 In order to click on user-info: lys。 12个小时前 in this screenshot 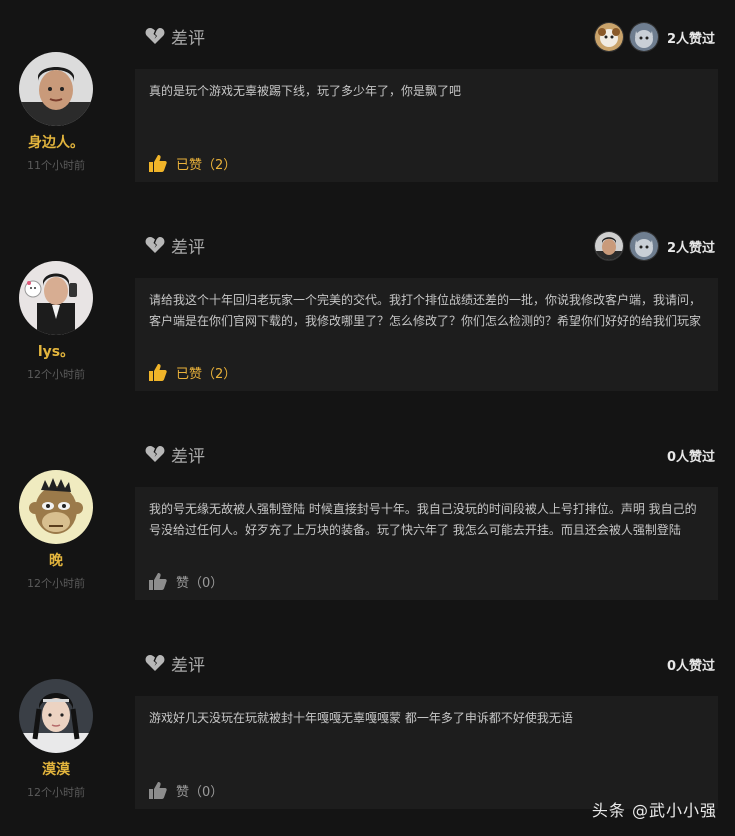, I will do `click(56, 321)`.